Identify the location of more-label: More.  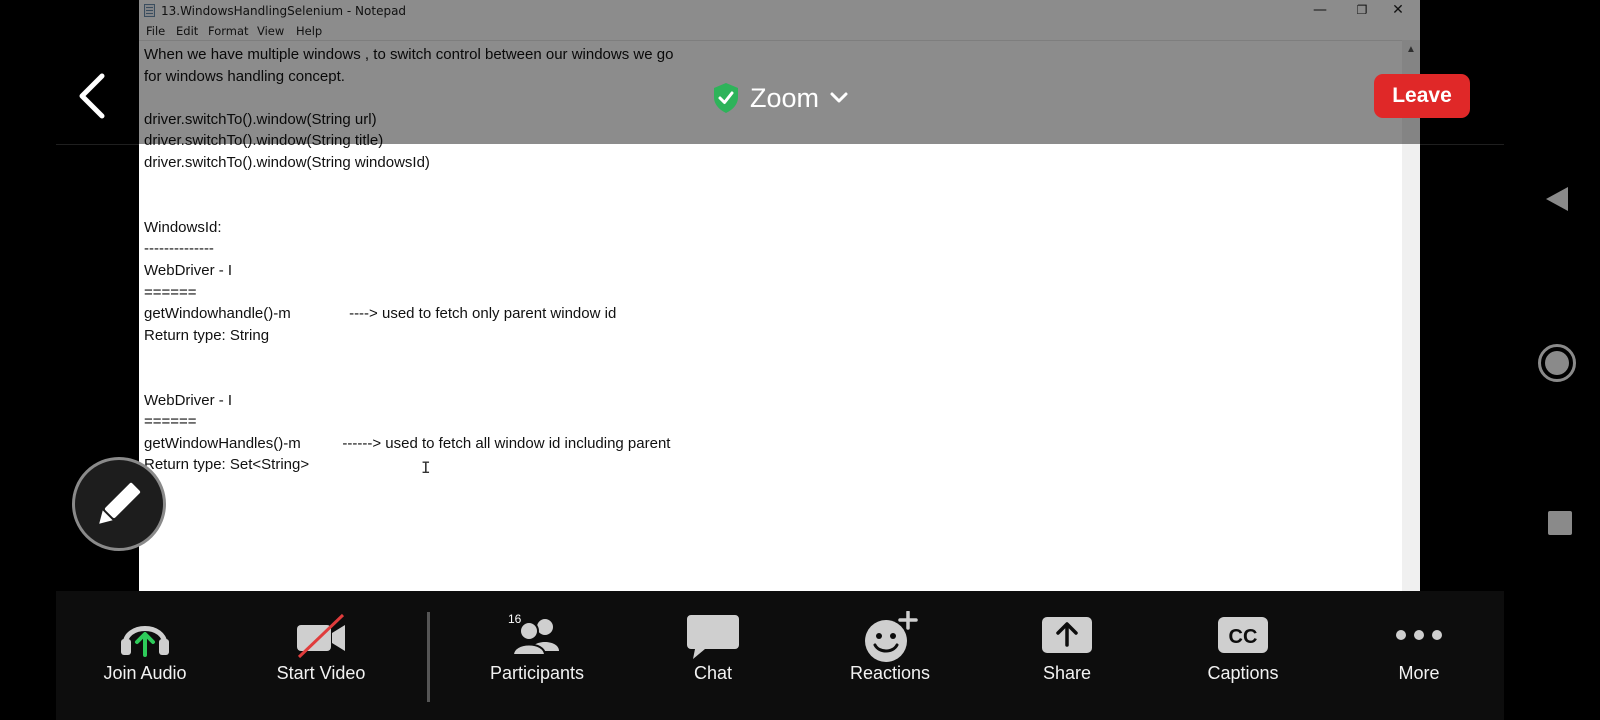
(1419, 673).